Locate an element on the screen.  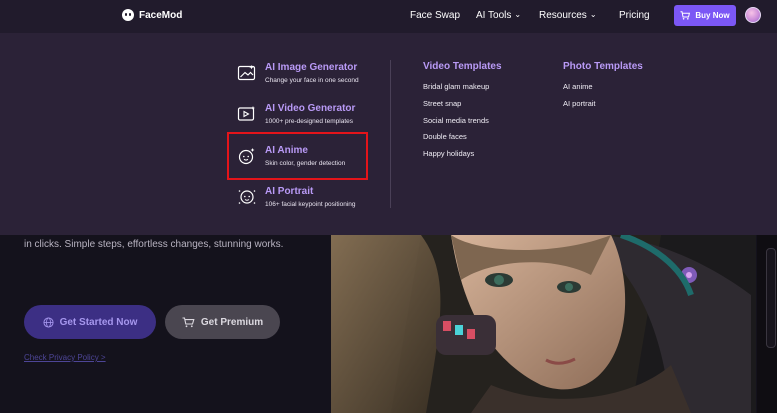
photo-template-link: AI anime is located at coordinates (578, 86).